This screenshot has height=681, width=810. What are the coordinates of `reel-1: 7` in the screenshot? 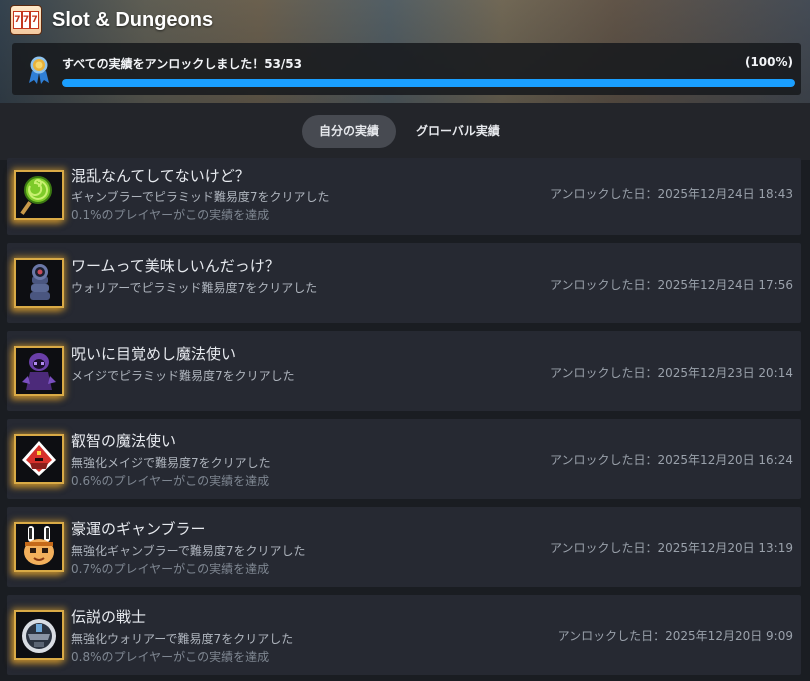 It's located at (17, 20).